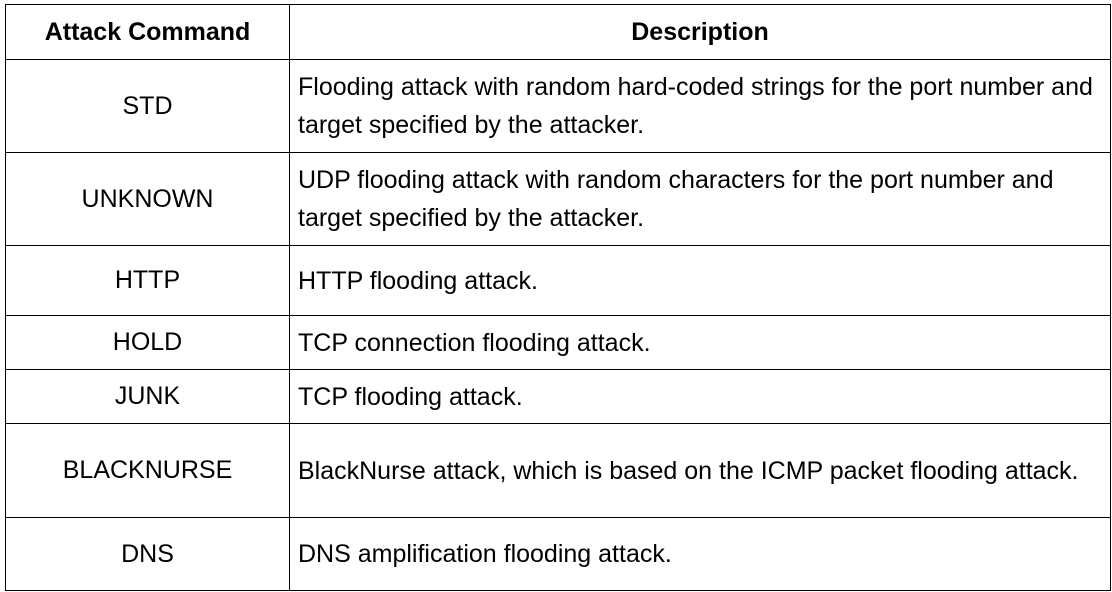  I want to click on table-row: HTTP HTTP flooding attack., so click(558, 280).